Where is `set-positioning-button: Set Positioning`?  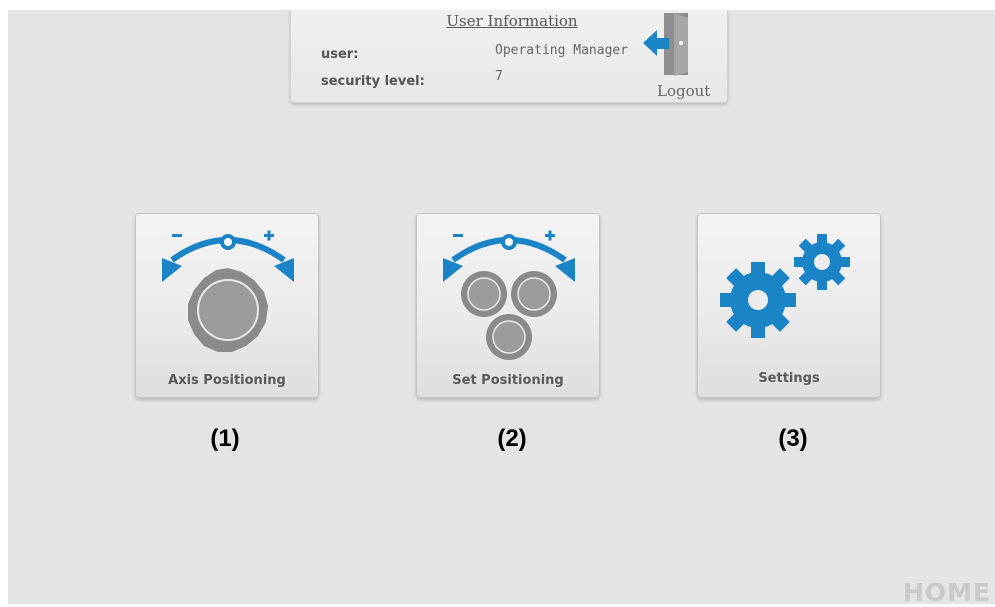
set-positioning-button: Set Positioning is located at coordinates (508, 305).